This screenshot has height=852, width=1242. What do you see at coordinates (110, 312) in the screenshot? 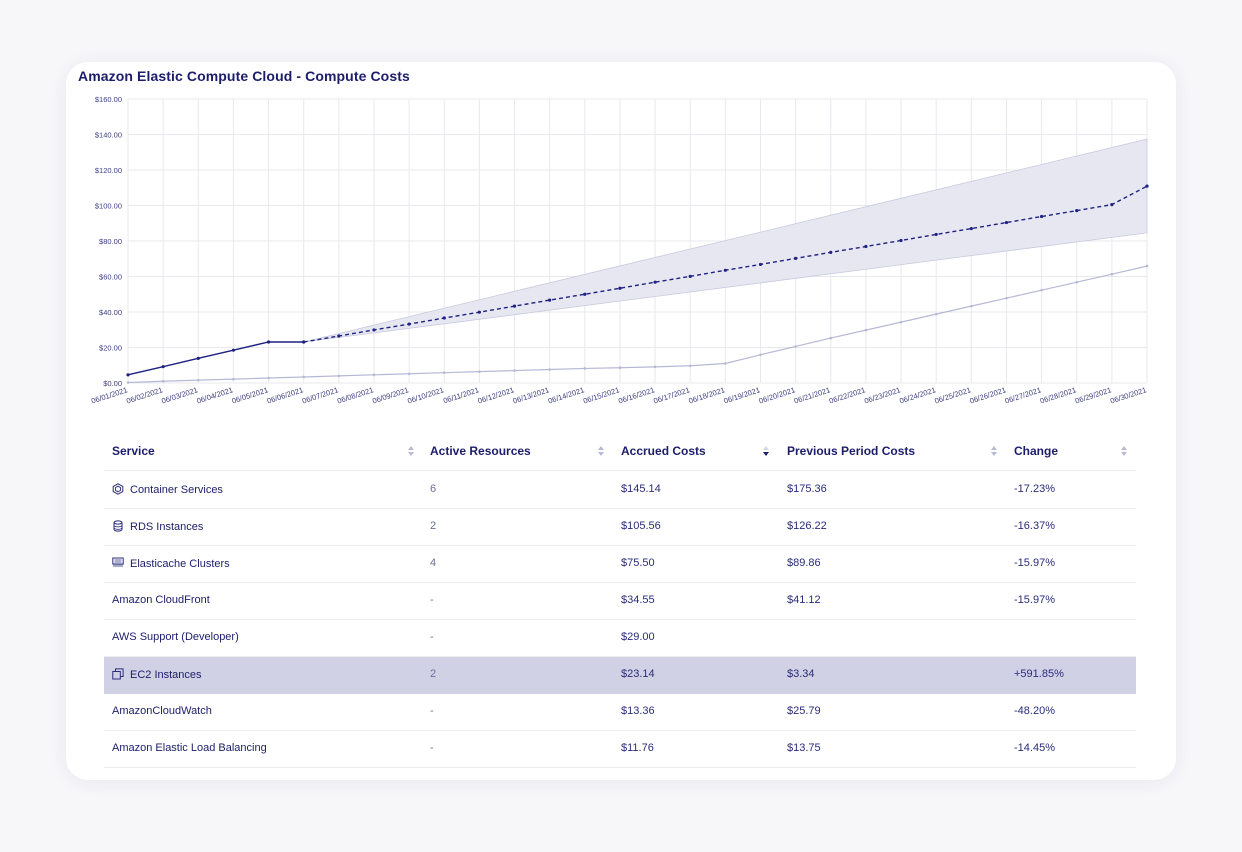
I see `y-tick-label: $40.00` at bounding box center [110, 312].